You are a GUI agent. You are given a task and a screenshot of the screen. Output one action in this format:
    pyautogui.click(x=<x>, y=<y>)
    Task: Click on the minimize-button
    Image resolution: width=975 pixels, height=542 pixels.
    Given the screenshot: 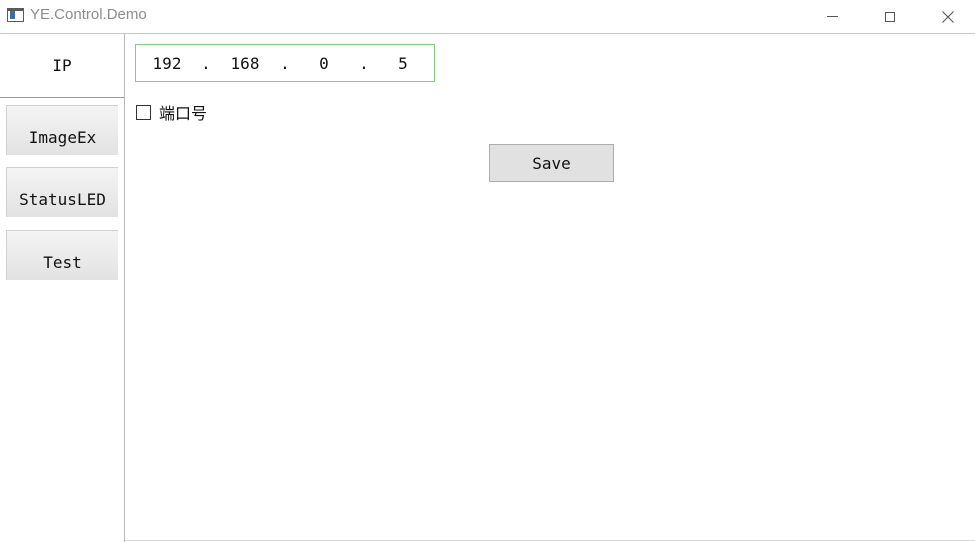 What is the action you would take?
    pyautogui.click(x=832, y=16)
    